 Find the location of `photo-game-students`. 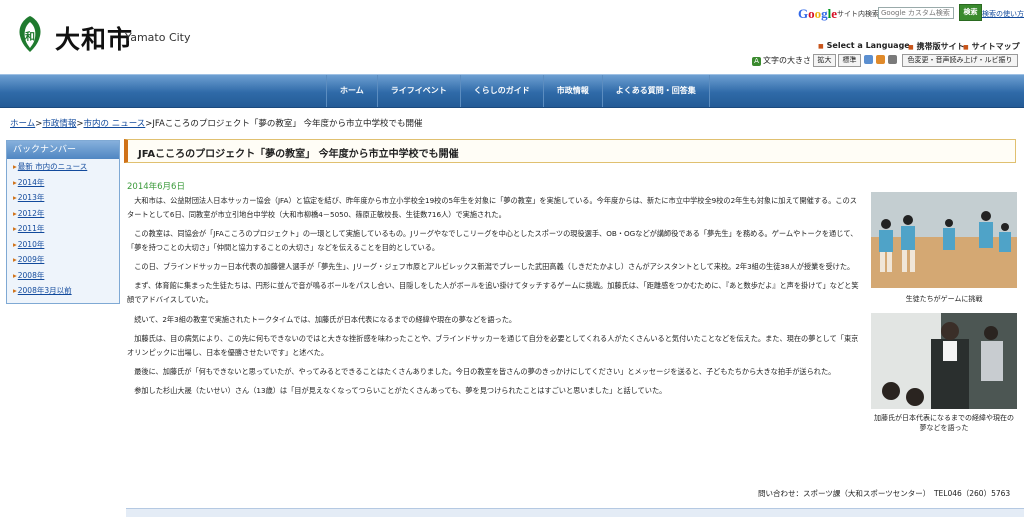

photo-game-students is located at coordinates (944, 240).